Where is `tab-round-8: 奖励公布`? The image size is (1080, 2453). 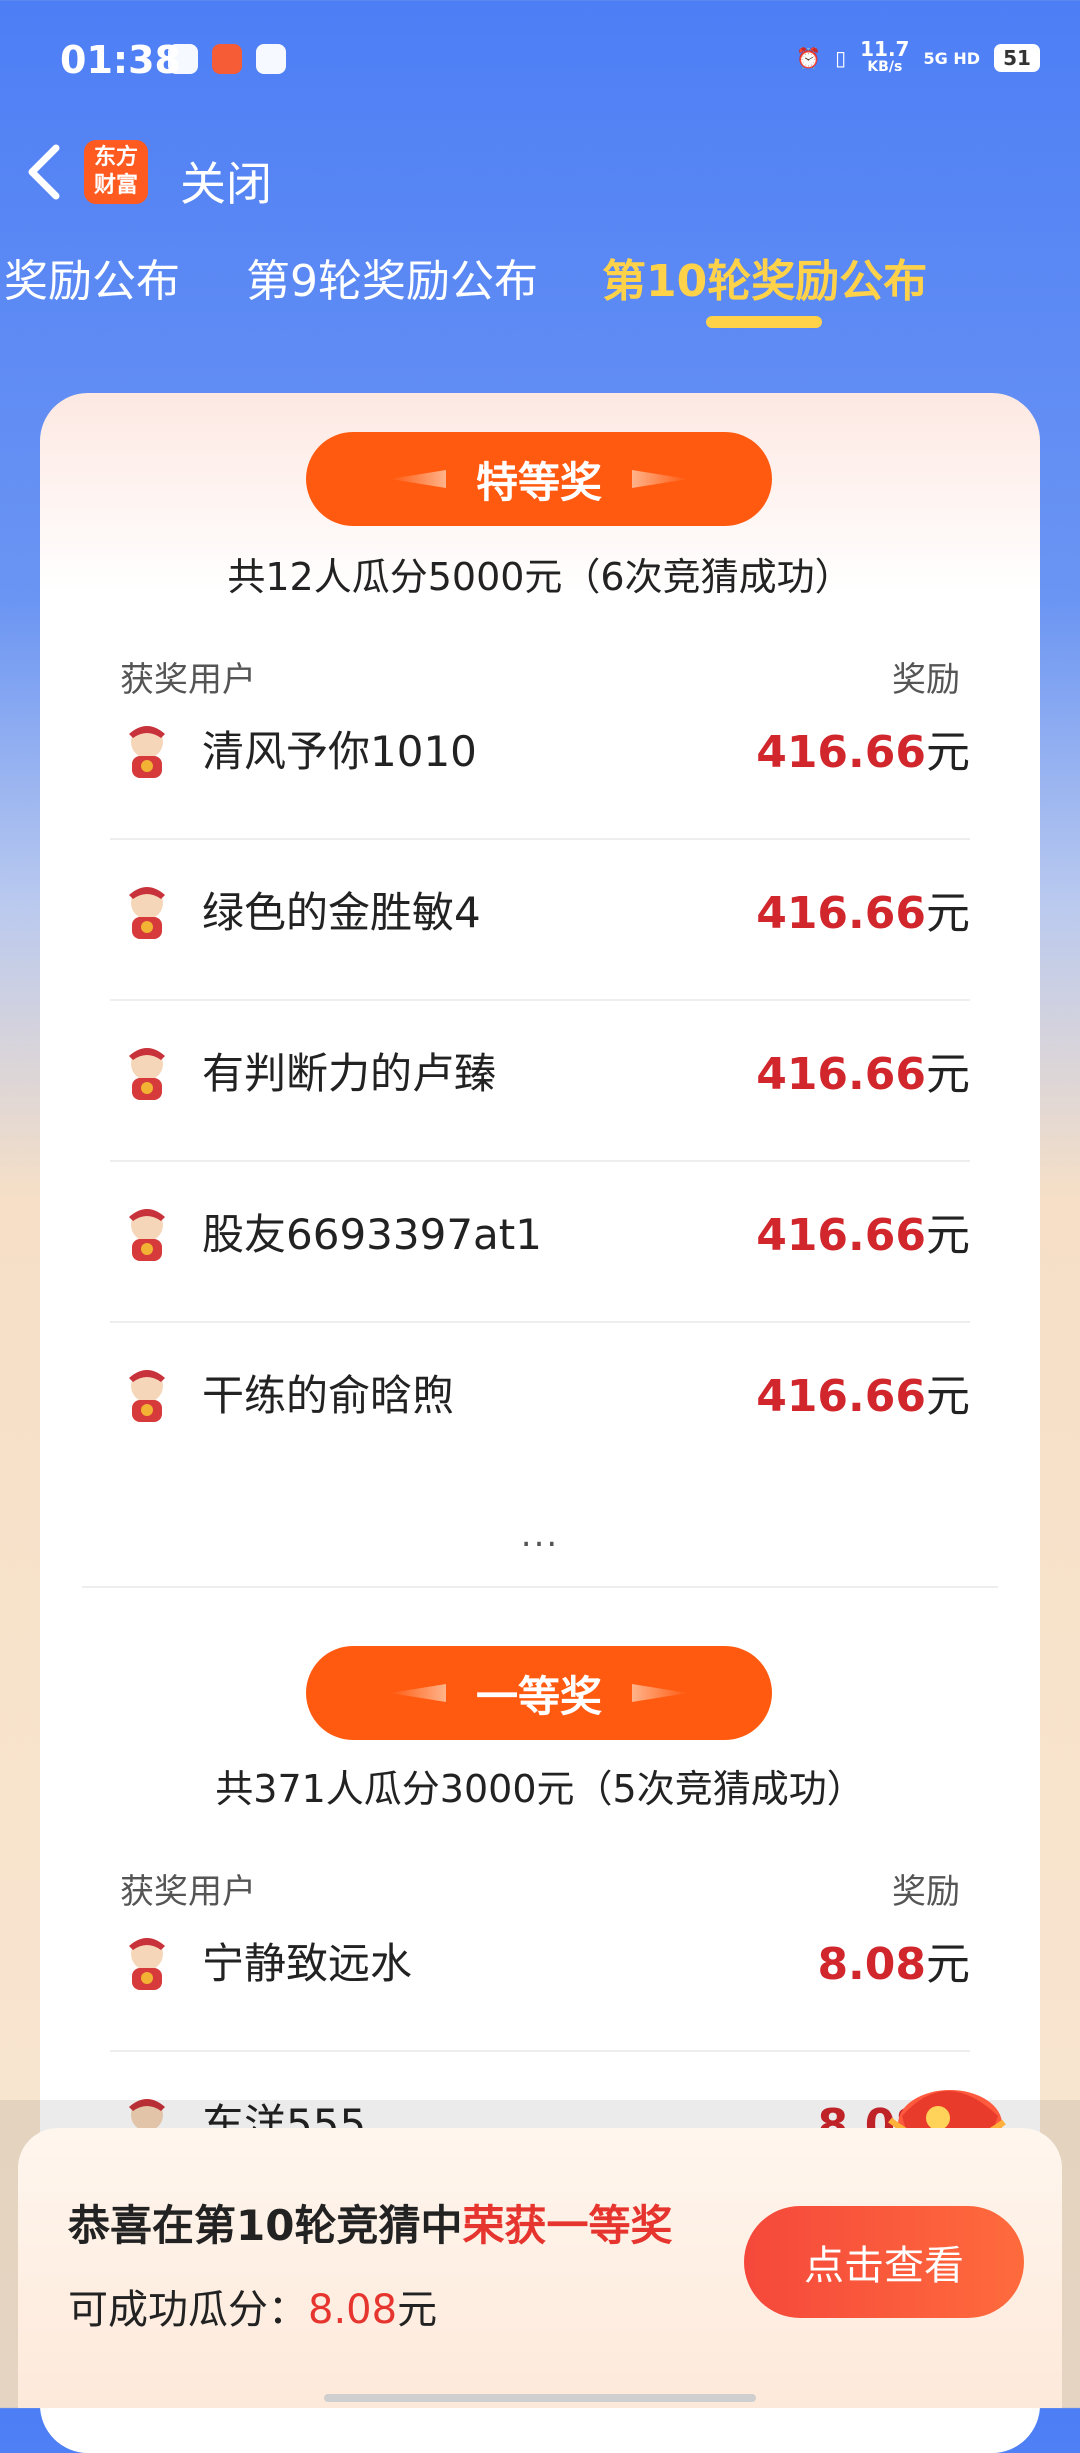
tab-round-8: 奖励公布 is located at coordinates (92, 277).